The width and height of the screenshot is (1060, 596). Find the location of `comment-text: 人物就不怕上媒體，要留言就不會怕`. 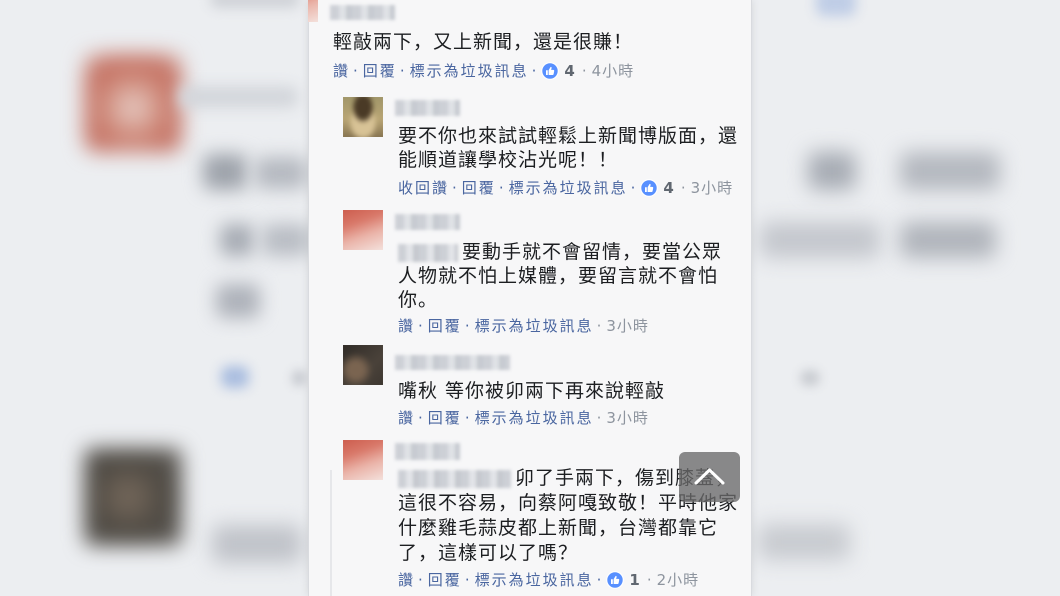

comment-text: 人物就不怕上媒體，要留言就不會怕 is located at coordinates (558, 276).